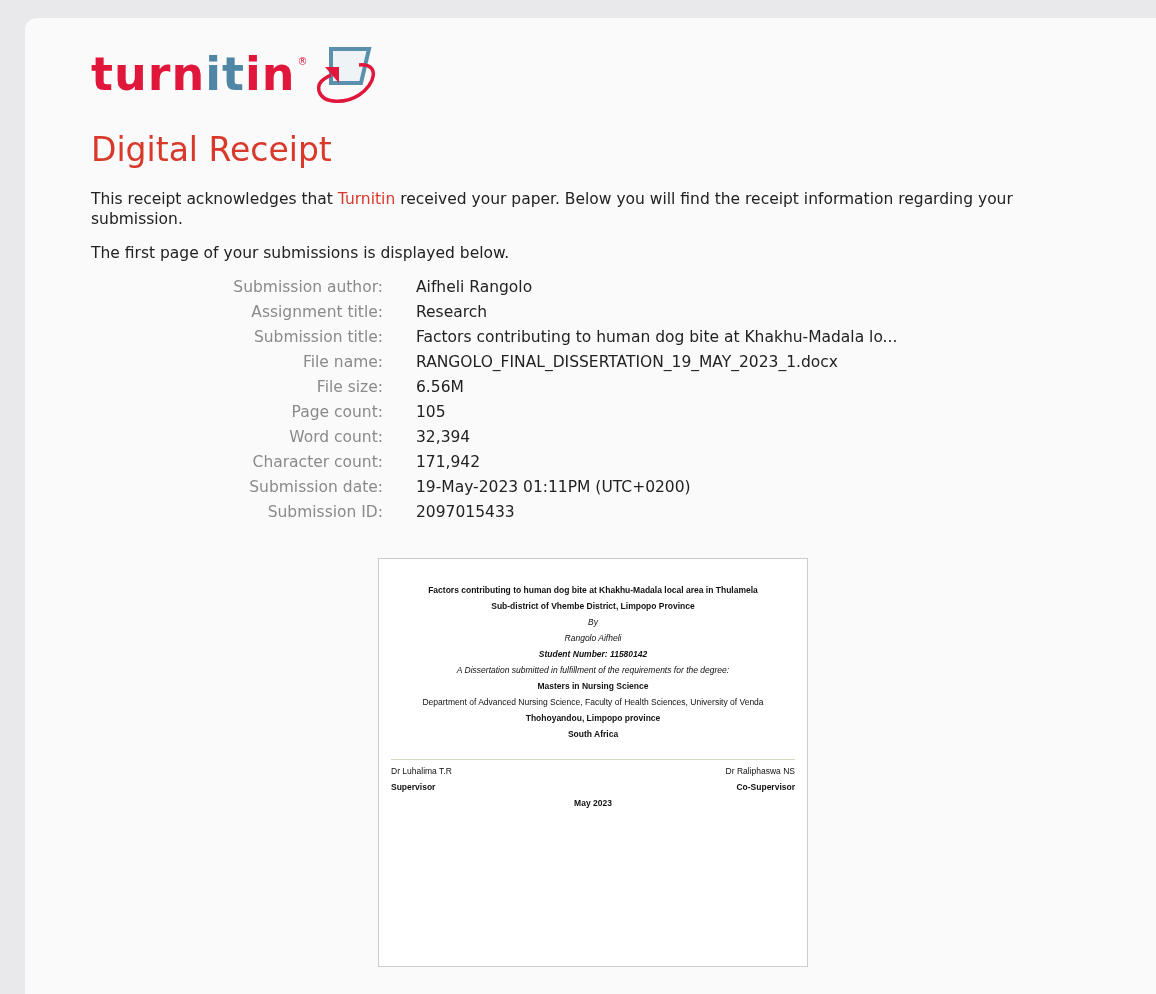 Image resolution: width=1156 pixels, height=994 pixels. What do you see at coordinates (440, 387) in the screenshot?
I see `detail-value: 6.56M` at bounding box center [440, 387].